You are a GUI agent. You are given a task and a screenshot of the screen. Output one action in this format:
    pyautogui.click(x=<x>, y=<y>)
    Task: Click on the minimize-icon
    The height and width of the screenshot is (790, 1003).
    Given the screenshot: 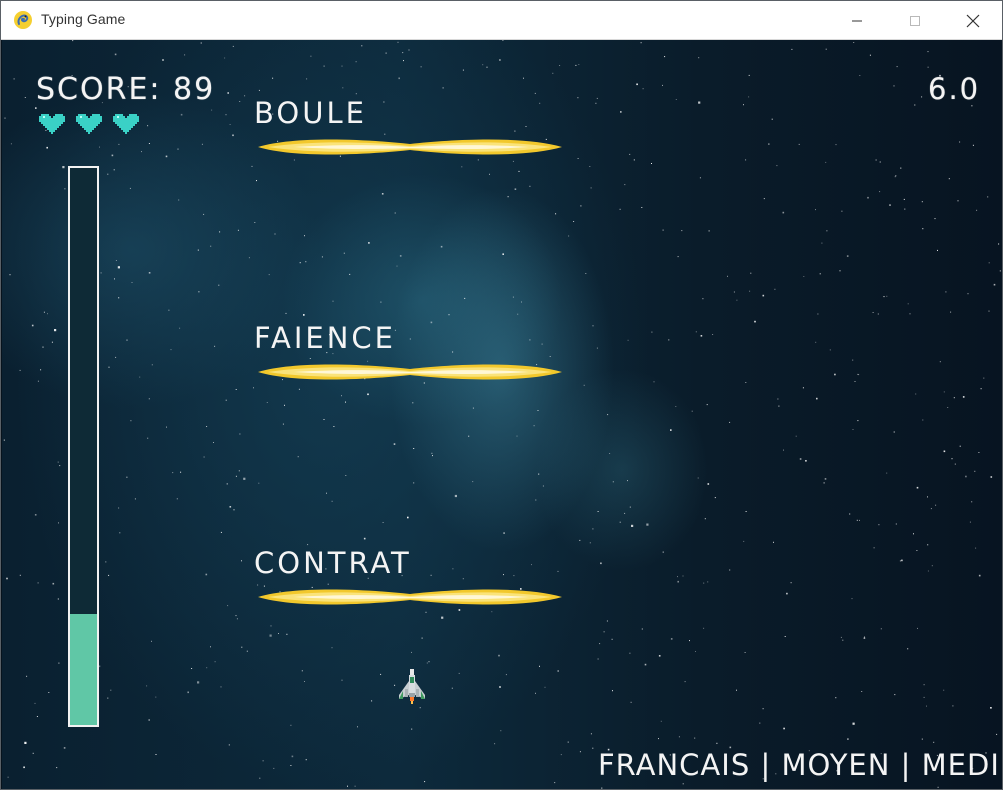 What is the action you would take?
    pyautogui.click(x=857, y=20)
    